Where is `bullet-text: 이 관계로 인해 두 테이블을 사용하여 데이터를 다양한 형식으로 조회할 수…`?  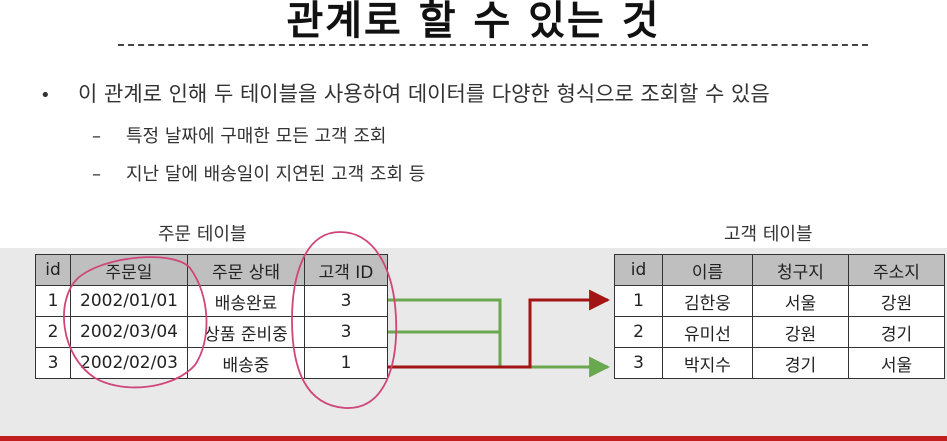
bullet-text: 이 관계로 인해 두 테이블을 사용하여 데이터를 다양한 형식으로 조회할 수… is located at coordinates (424, 94).